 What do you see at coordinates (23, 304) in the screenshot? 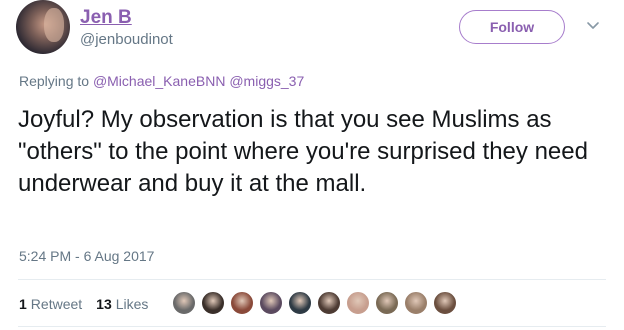
I see `retweets-count: 1` at bounding box center [23, 304].